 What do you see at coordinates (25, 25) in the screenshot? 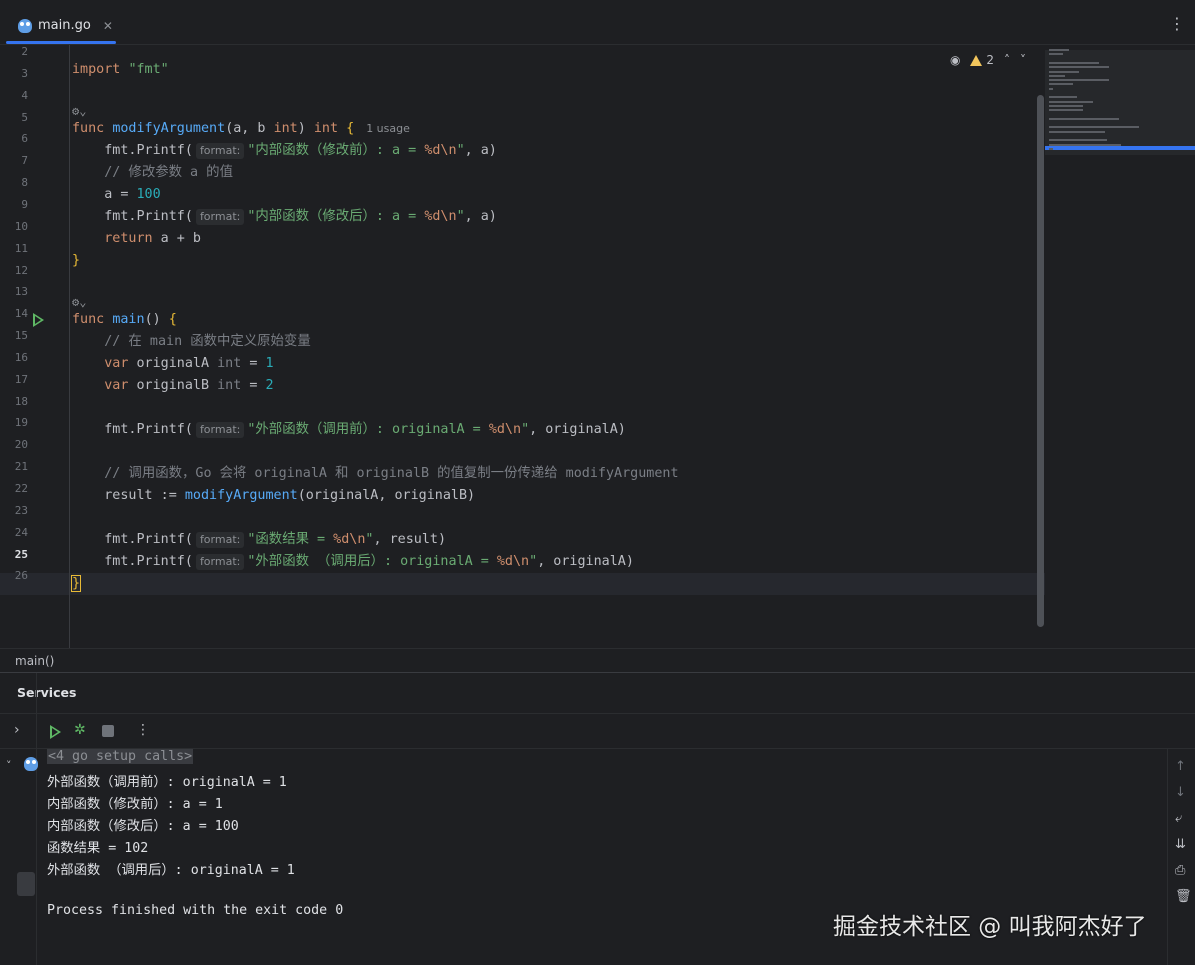
I see `go-file-icon` at bounding box center [25, 25].